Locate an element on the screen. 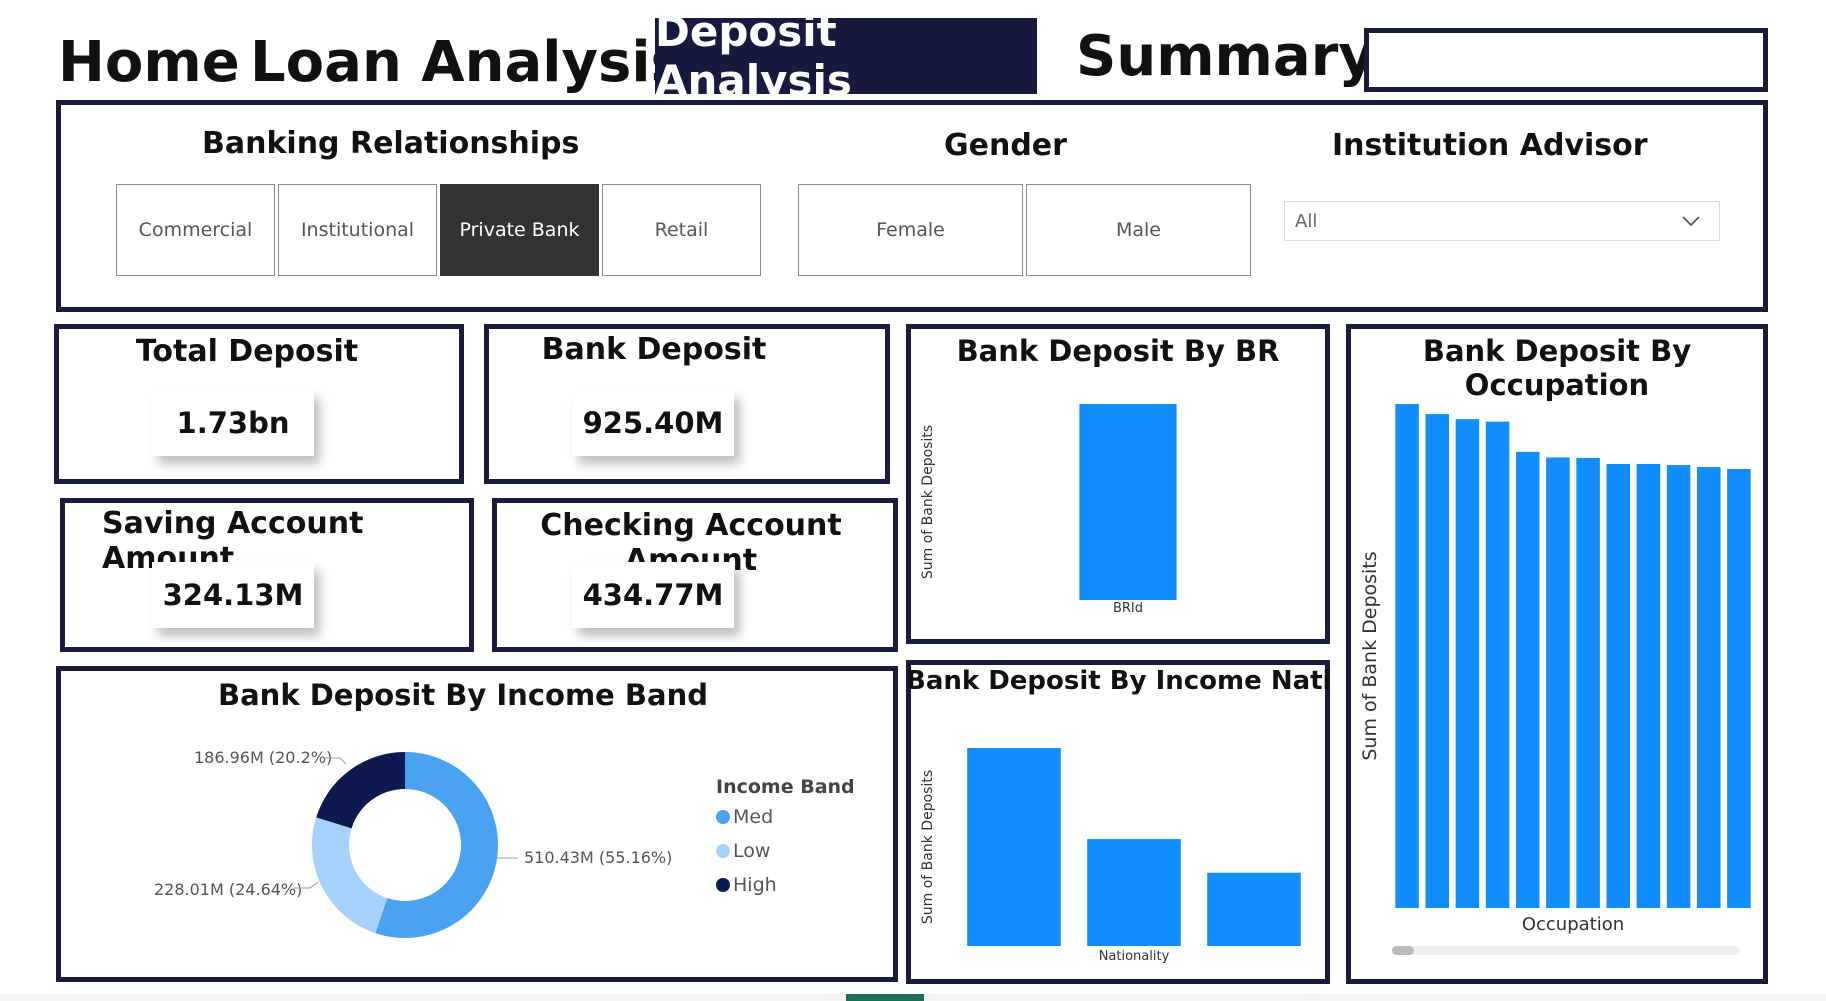 The width and height of the screenshot is (1826, 1001). nationality-chart-title: Bank Deposit By Income Nationality is located at coordinates (1118, 681).